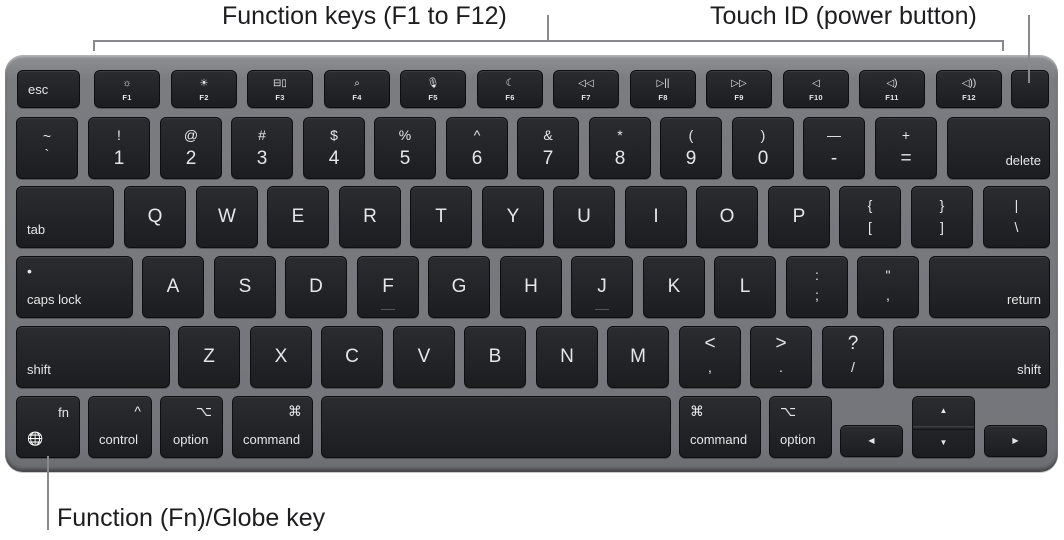 Image resolution: width=1064 pixels, height=540 pixels. I want to click on key-z: Z, so click(209, 357).